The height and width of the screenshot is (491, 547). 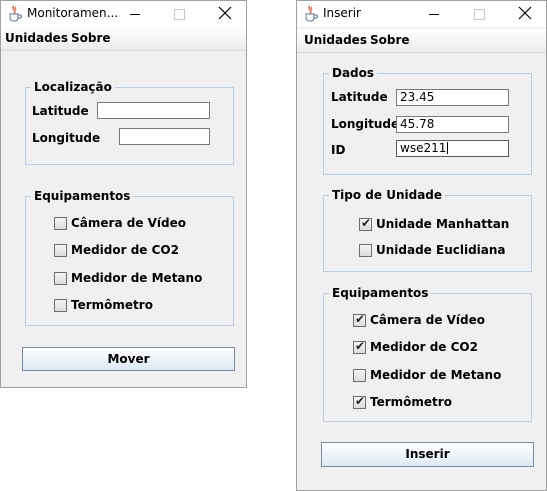 I want to click on unit-type-legend: Tipo de Unidade, so click(x=387, y=195).